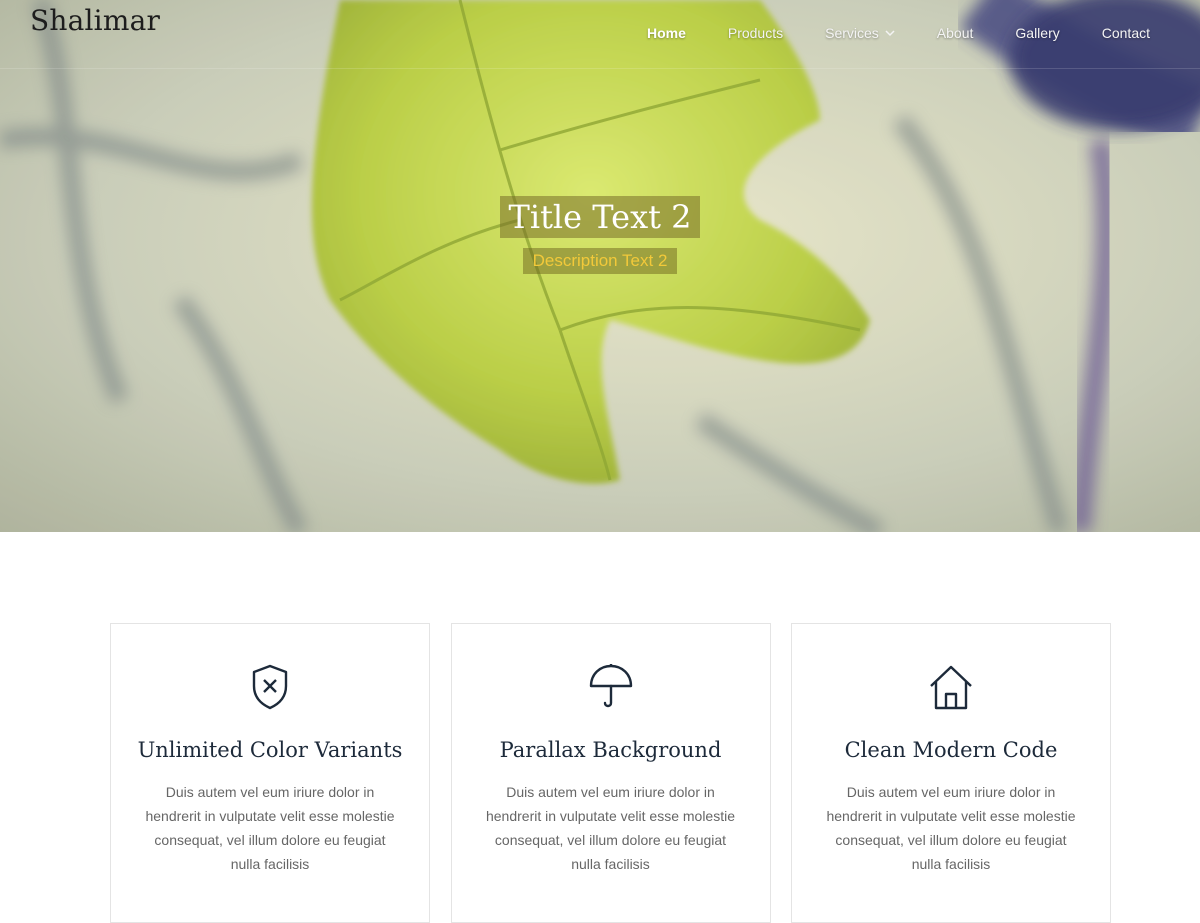 This screenshot has width=1200, height=923. I want to click on nav-products-label: Products, so click(755, 33).